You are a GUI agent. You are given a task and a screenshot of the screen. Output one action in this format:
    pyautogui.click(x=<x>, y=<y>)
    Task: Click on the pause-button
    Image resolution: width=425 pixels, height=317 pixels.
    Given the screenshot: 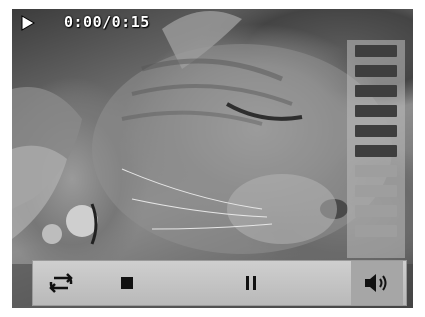 What is the action you would take?
    pyautogui.click(x=251, y=283)
    